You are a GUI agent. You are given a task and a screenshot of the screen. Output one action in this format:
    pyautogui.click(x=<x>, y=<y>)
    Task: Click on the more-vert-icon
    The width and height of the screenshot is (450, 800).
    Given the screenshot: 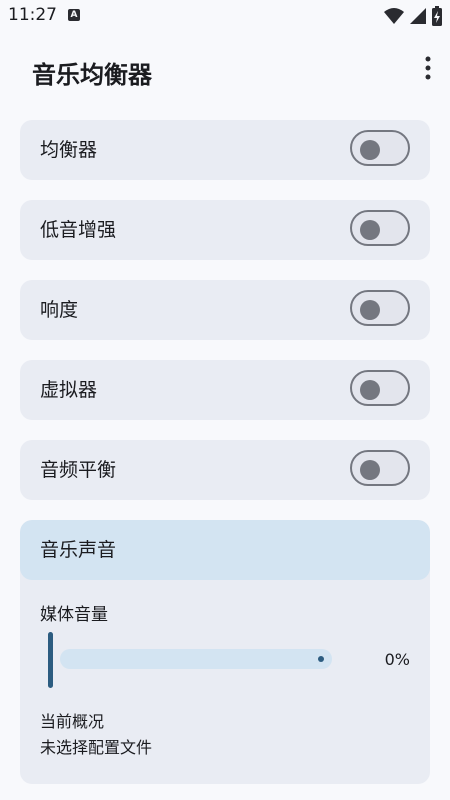 What is the action you would take?
    pyautogui.click(x=428, y=68)
    